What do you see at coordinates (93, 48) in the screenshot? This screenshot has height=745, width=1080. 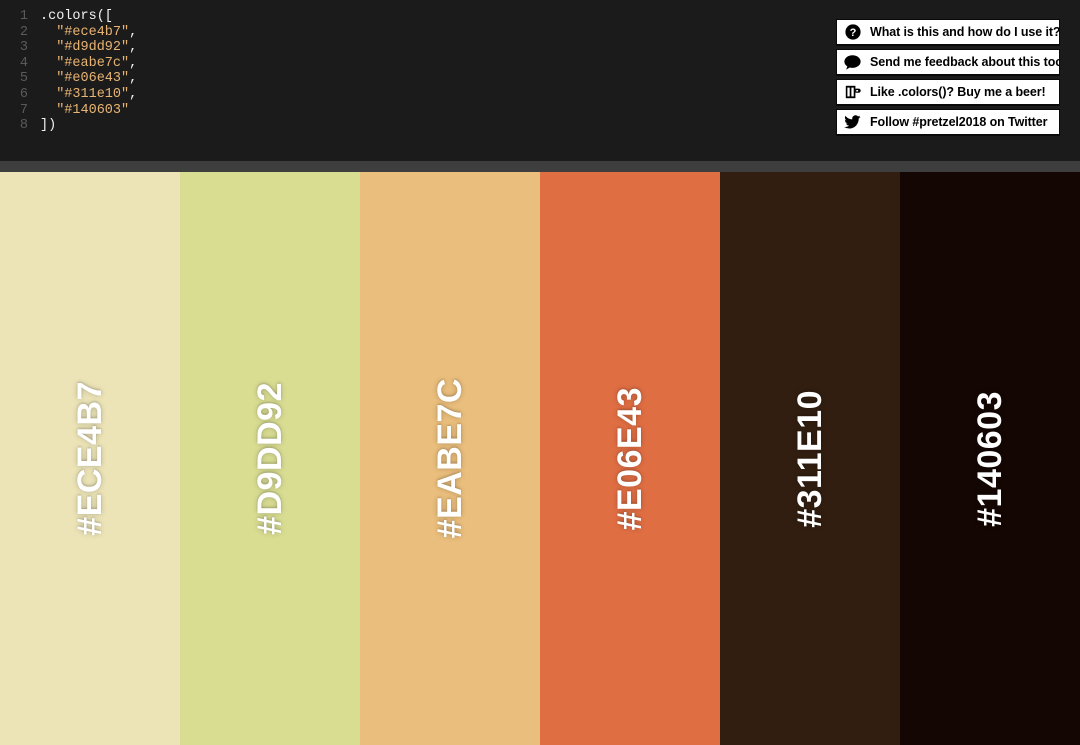 I see `code-string-token: "#d9dd92"` at bounding box center [93, 48].